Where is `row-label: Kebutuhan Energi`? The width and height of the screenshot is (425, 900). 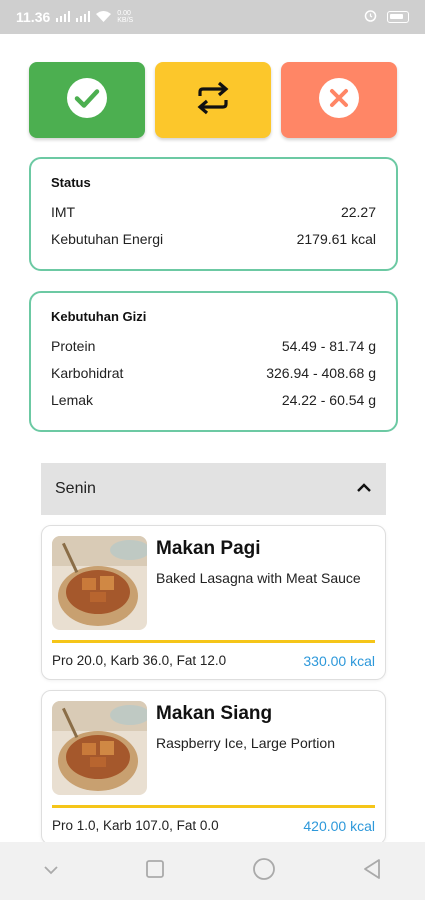 row-label: Kebutuhan Energi is located at coordinates (107, 238).